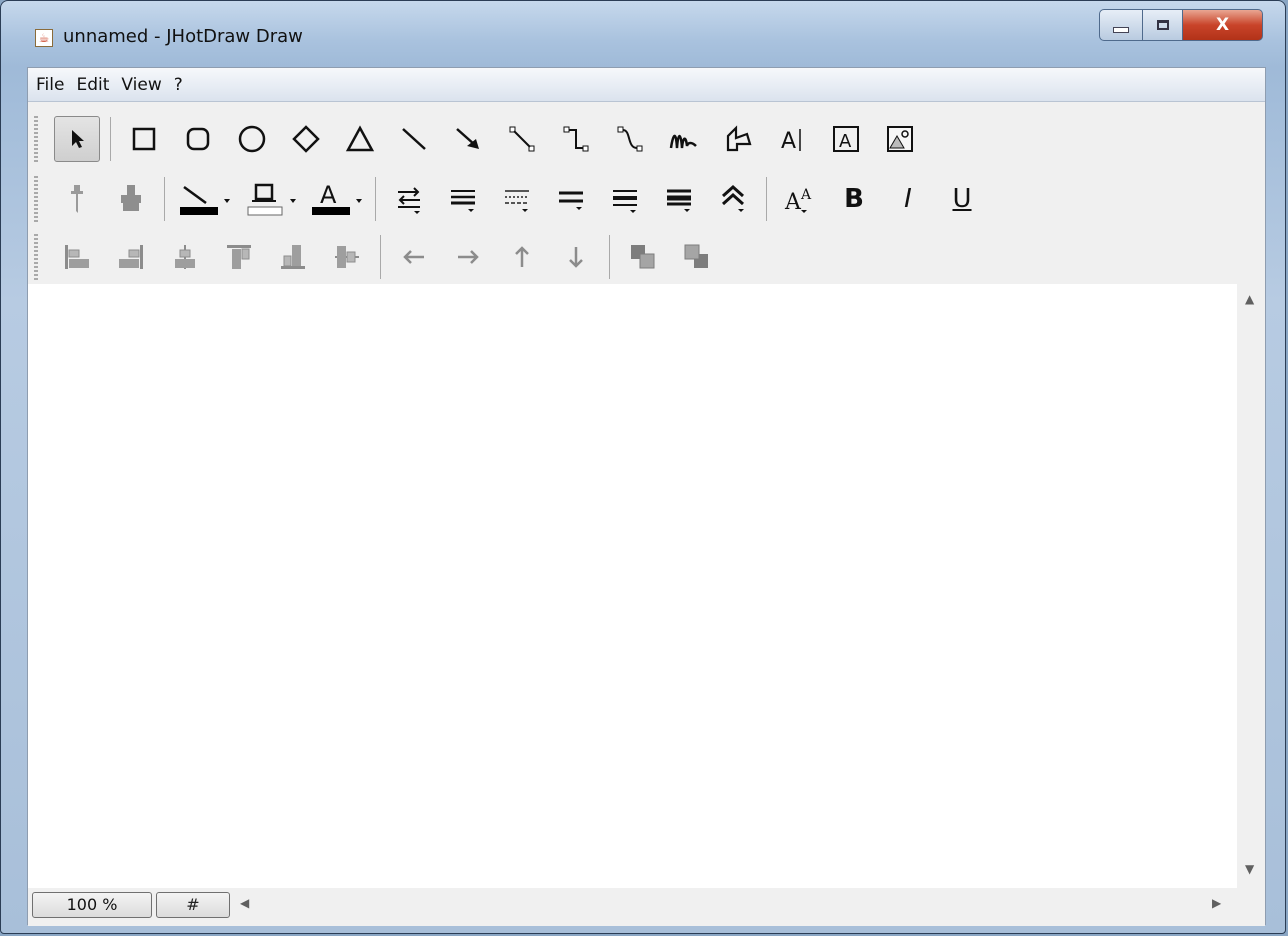  I want to click on align-center-button, so click(185, 257).